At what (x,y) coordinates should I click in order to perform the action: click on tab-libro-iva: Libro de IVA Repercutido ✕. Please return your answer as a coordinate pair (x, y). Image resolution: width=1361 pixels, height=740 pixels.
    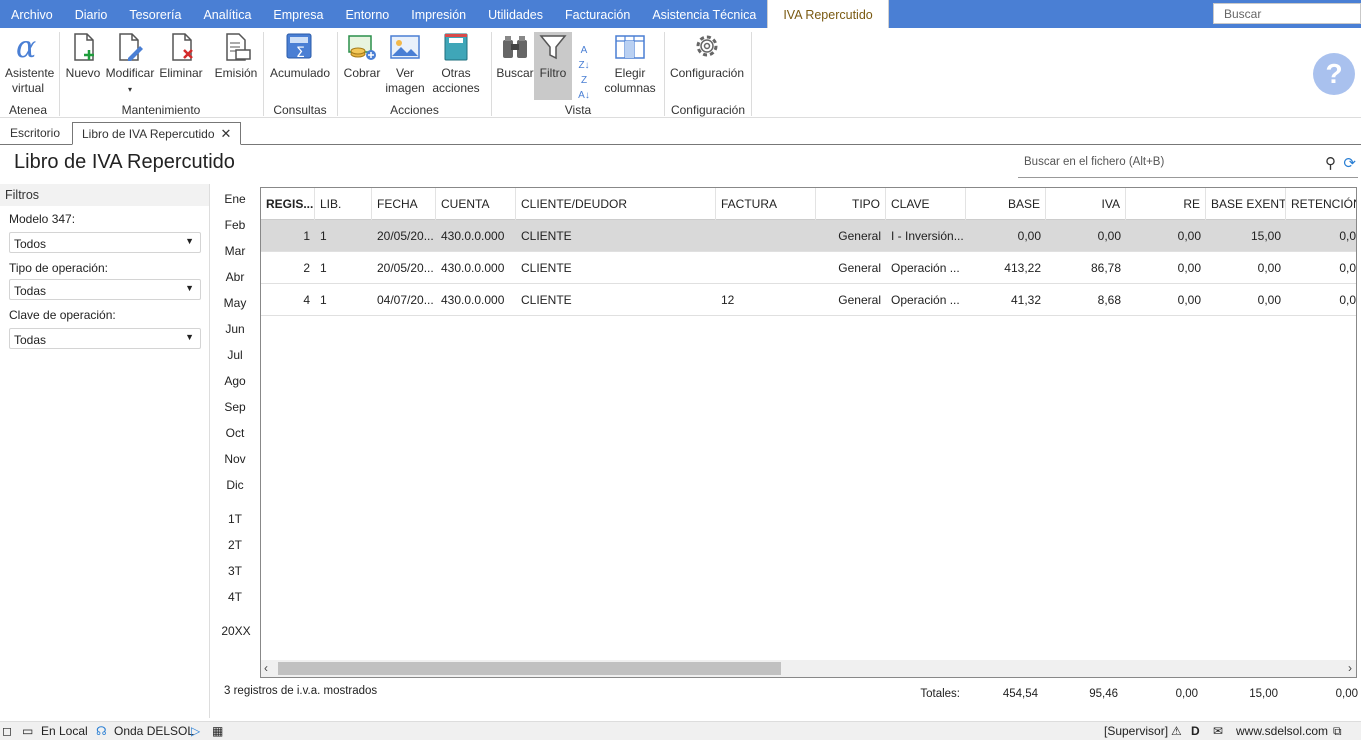
    Looking at the image, I should click on (157, 133).